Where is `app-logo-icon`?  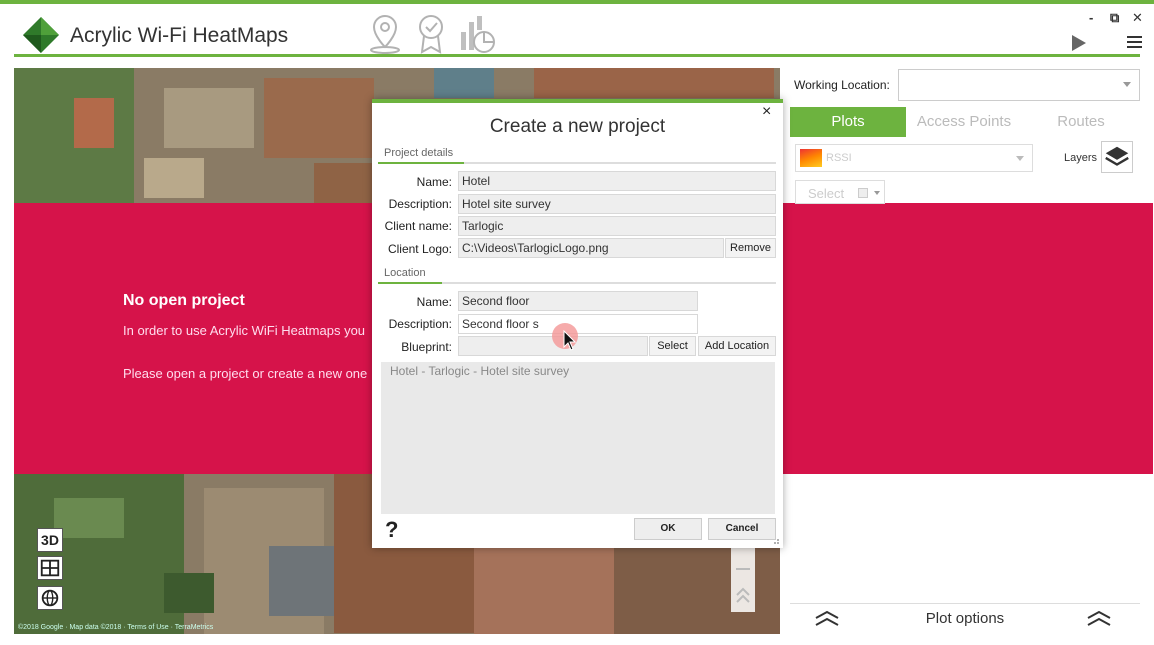
app-logo-icon is located at coordinates (41, 35).